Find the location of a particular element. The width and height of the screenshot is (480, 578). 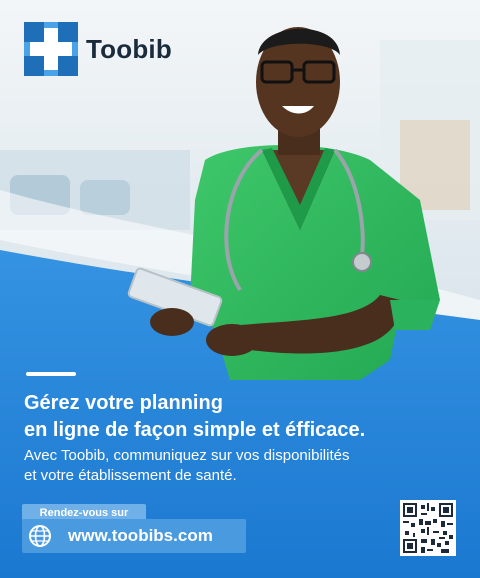

website-link: www.toobibs.com is located at coordinates (134, 536).